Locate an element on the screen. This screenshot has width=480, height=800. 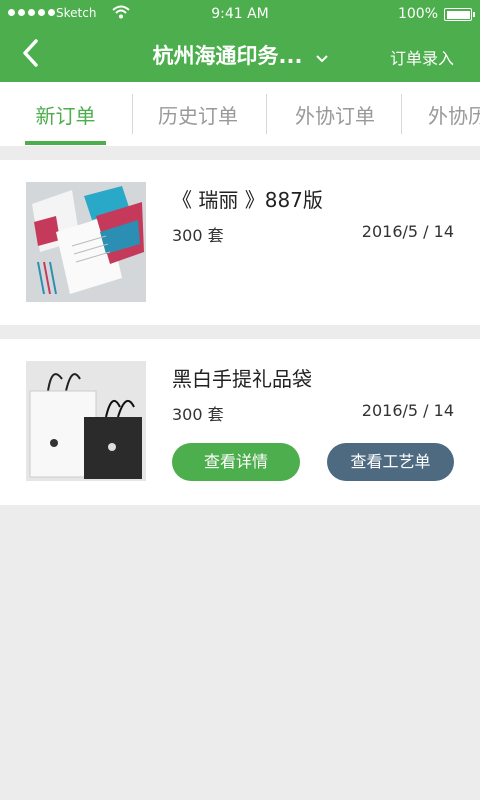
tab-outsourced-history: 外协历 is located at coordinates (454, 114).